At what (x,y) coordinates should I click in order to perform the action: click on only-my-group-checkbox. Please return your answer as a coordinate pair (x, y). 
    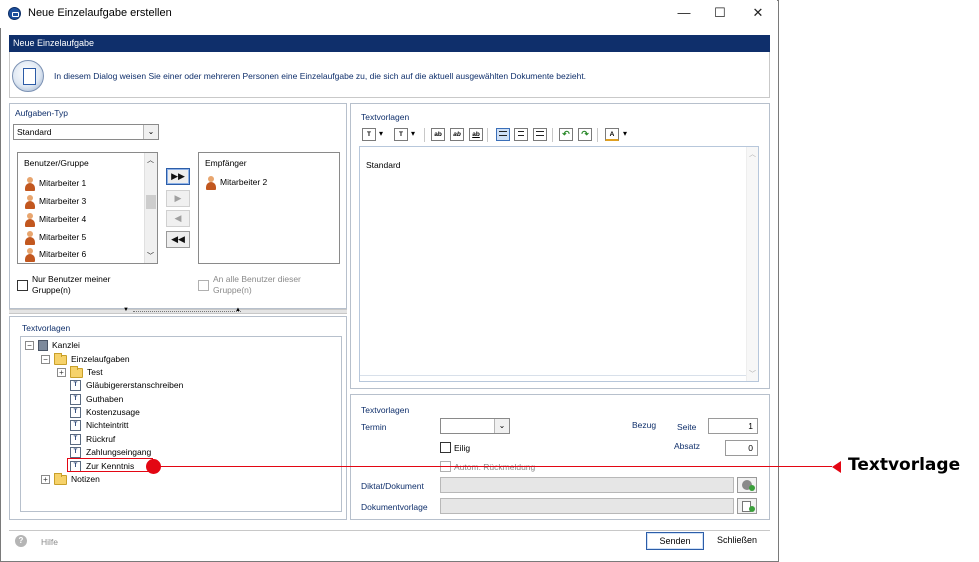
    Looking at the image, I should click on (22, 285).